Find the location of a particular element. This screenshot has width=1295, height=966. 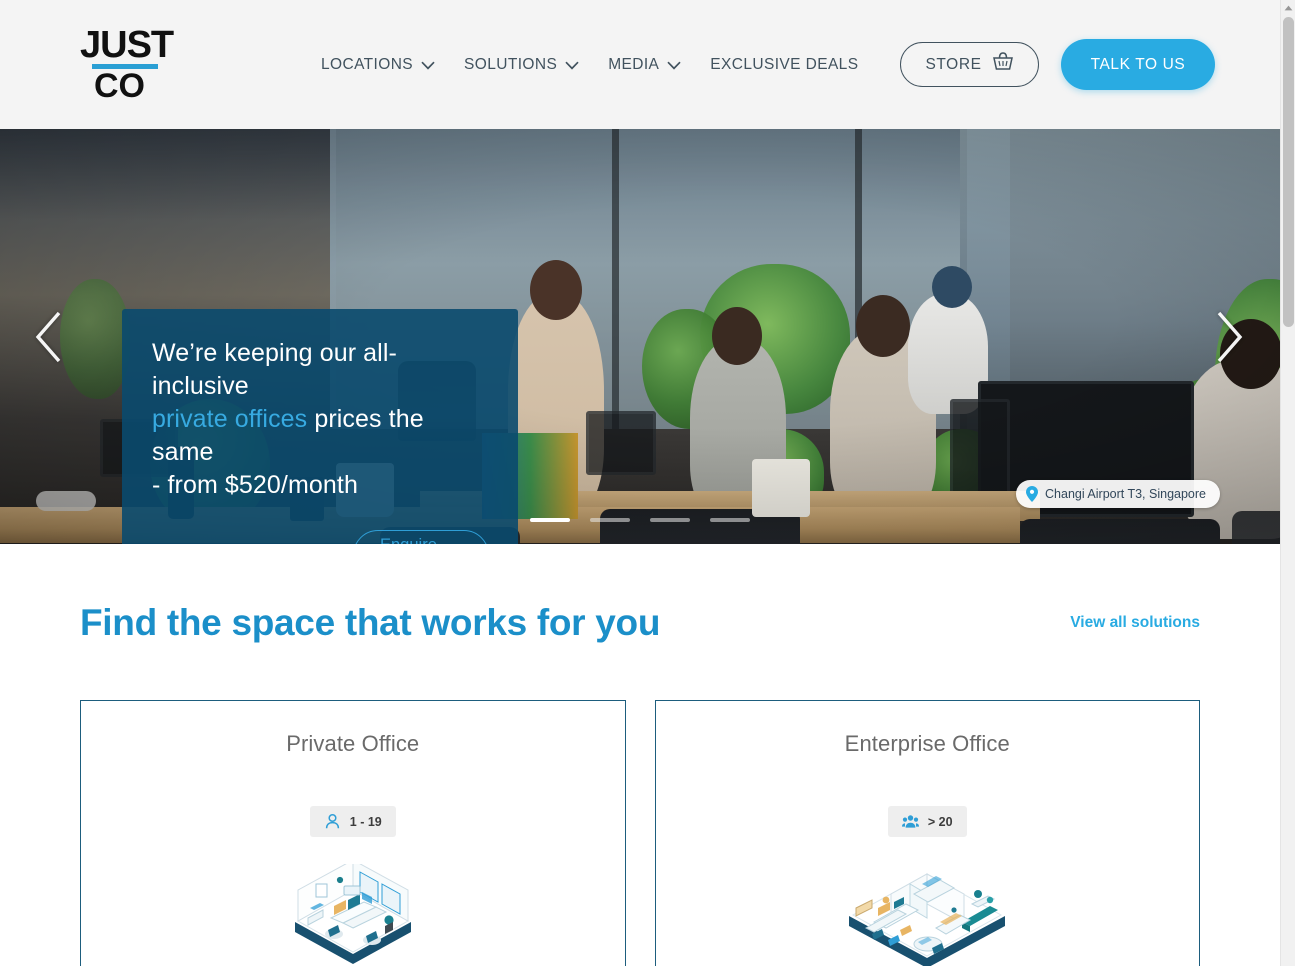

enquire-now-button: Enquire now is located at coordinates (421, 537).